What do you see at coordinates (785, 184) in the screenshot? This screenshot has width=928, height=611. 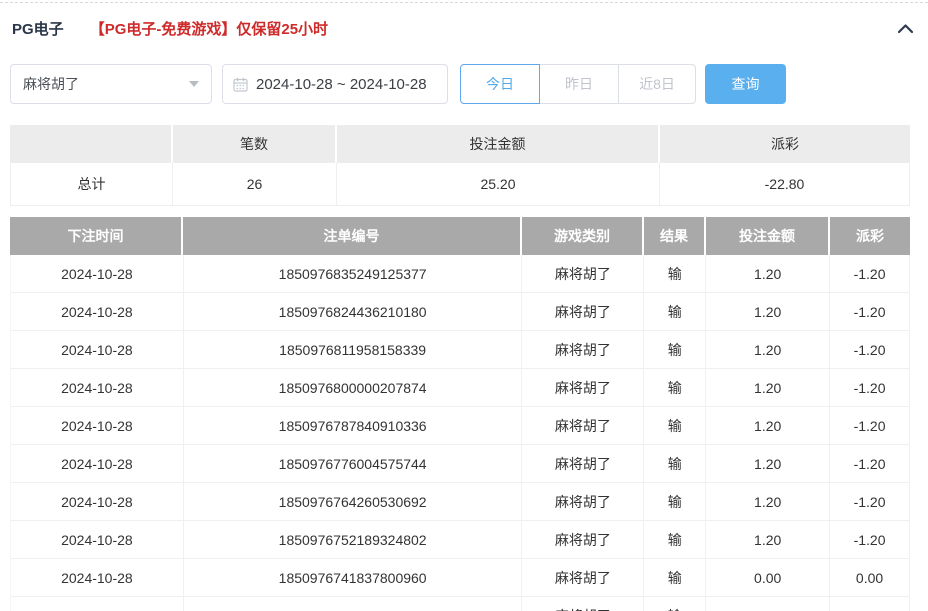 I see `summary-total-payout: -22.80` at bounding box center [785, 184].